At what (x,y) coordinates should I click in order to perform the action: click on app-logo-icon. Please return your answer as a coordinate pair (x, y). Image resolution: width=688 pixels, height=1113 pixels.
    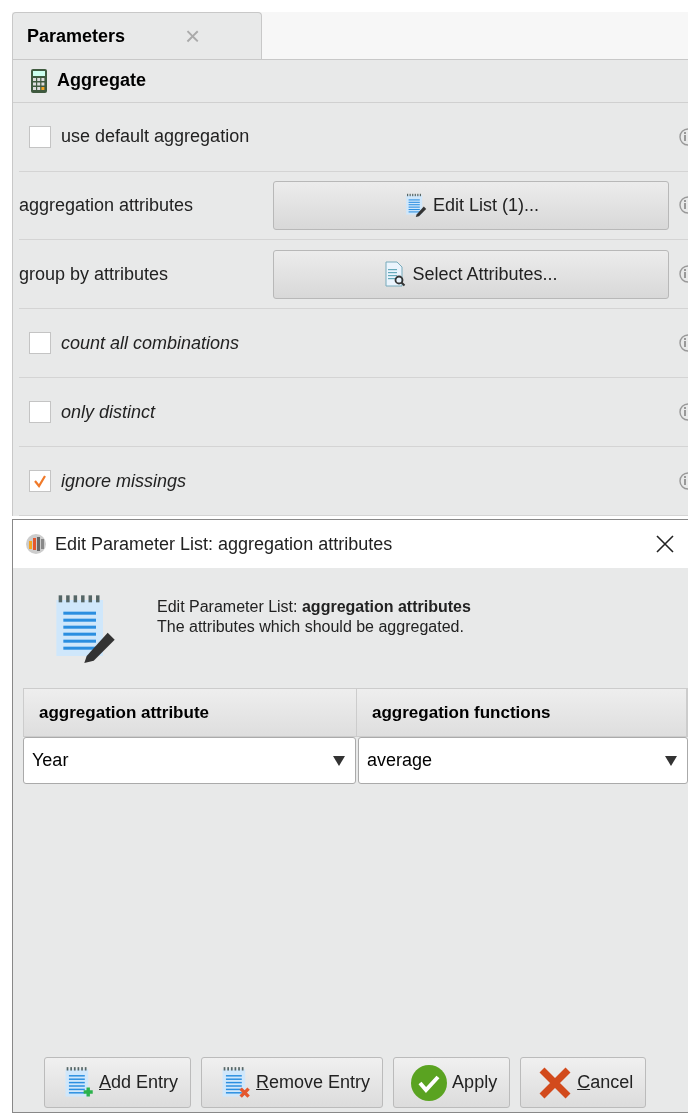
    Looking at the image, I should click on (36, 544).